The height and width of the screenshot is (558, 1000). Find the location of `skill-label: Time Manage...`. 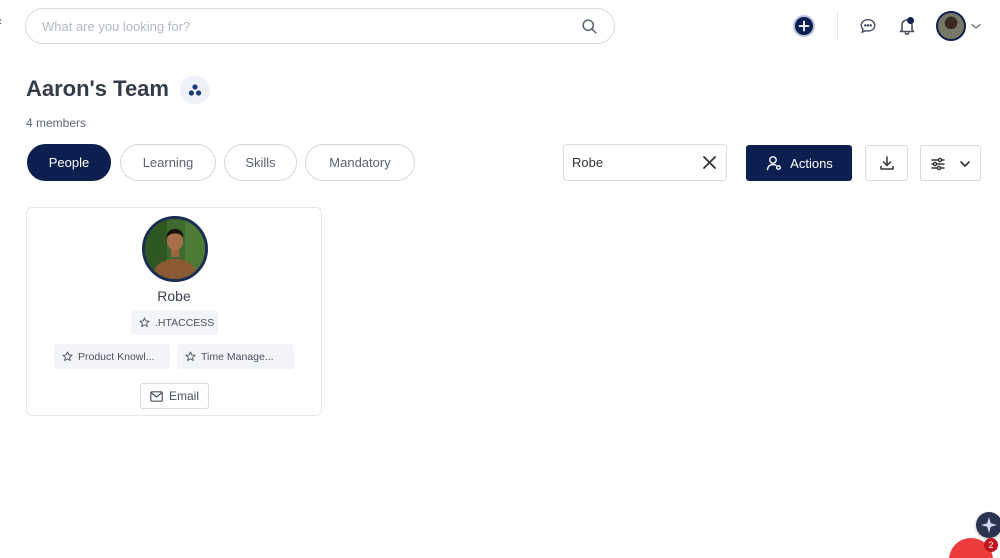

skill-label: Time Manage... is located at coordinates (237, 356).